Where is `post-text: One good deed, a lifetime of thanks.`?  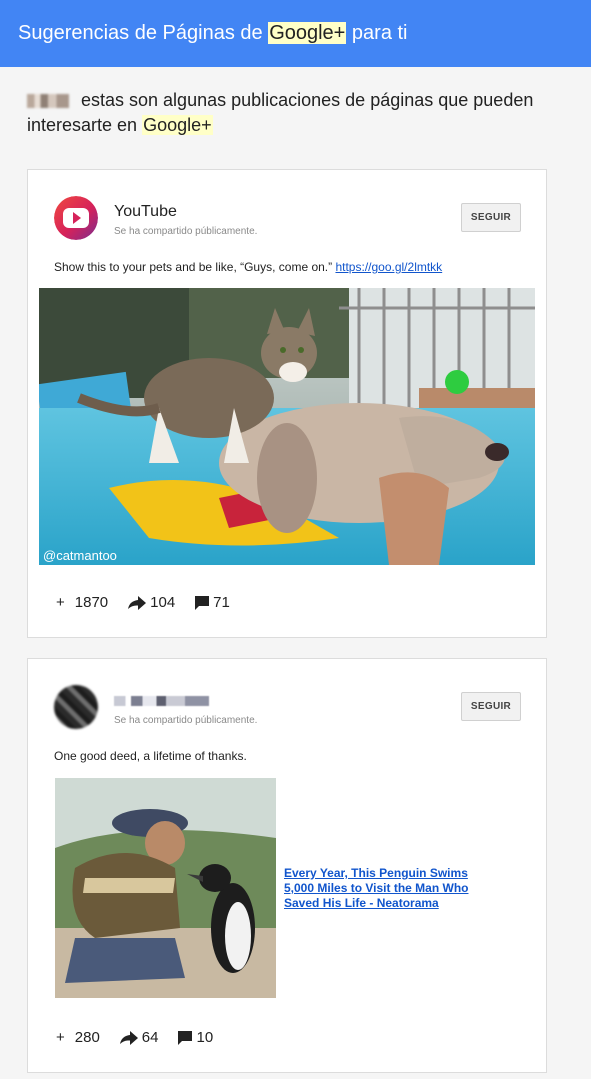
post-text: One good deed, a lifetime of thanks. is located at coordinates (150, 756).